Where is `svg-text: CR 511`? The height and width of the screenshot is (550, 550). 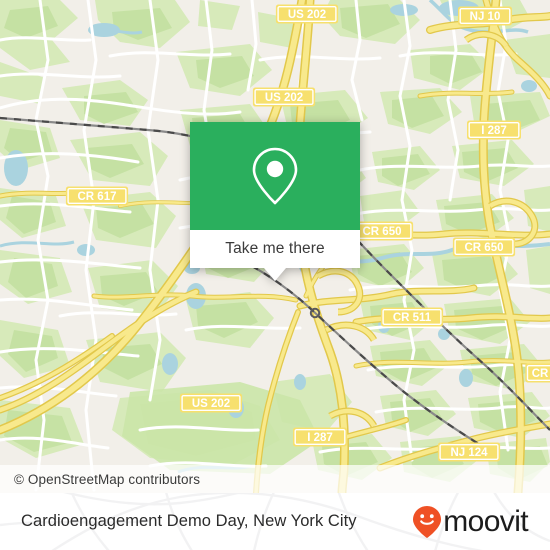 svg-text: CR 511 is located at coordinates (412, 318).